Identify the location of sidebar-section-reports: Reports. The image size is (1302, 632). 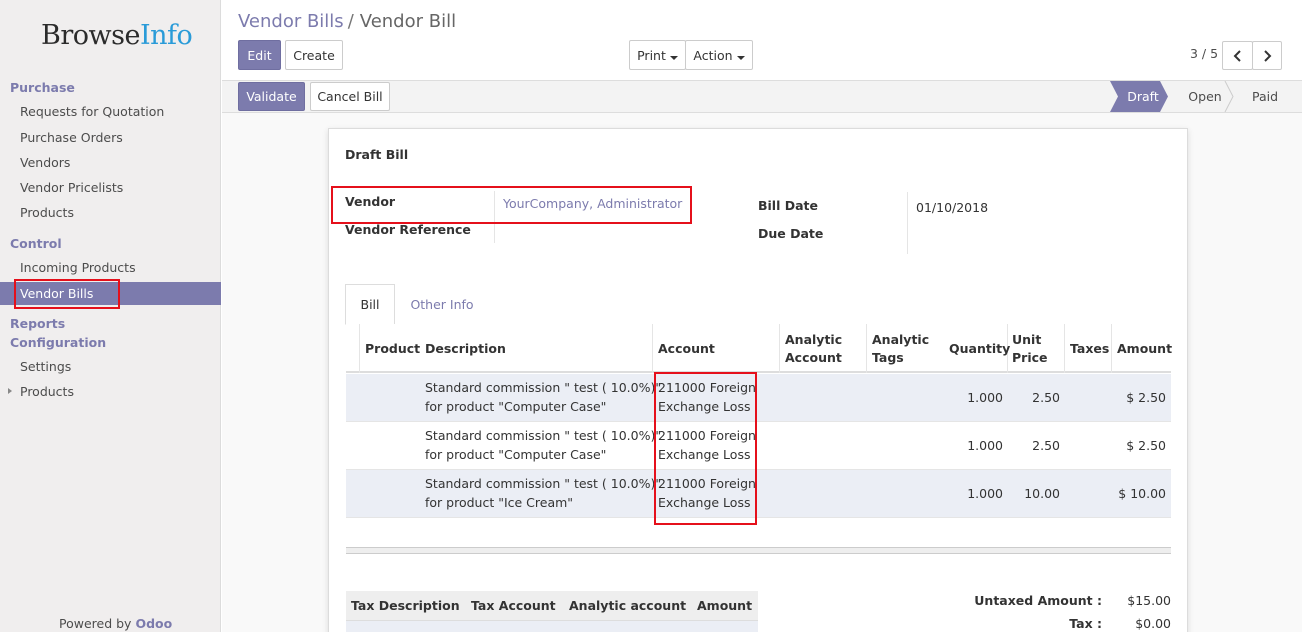
(37, 323).